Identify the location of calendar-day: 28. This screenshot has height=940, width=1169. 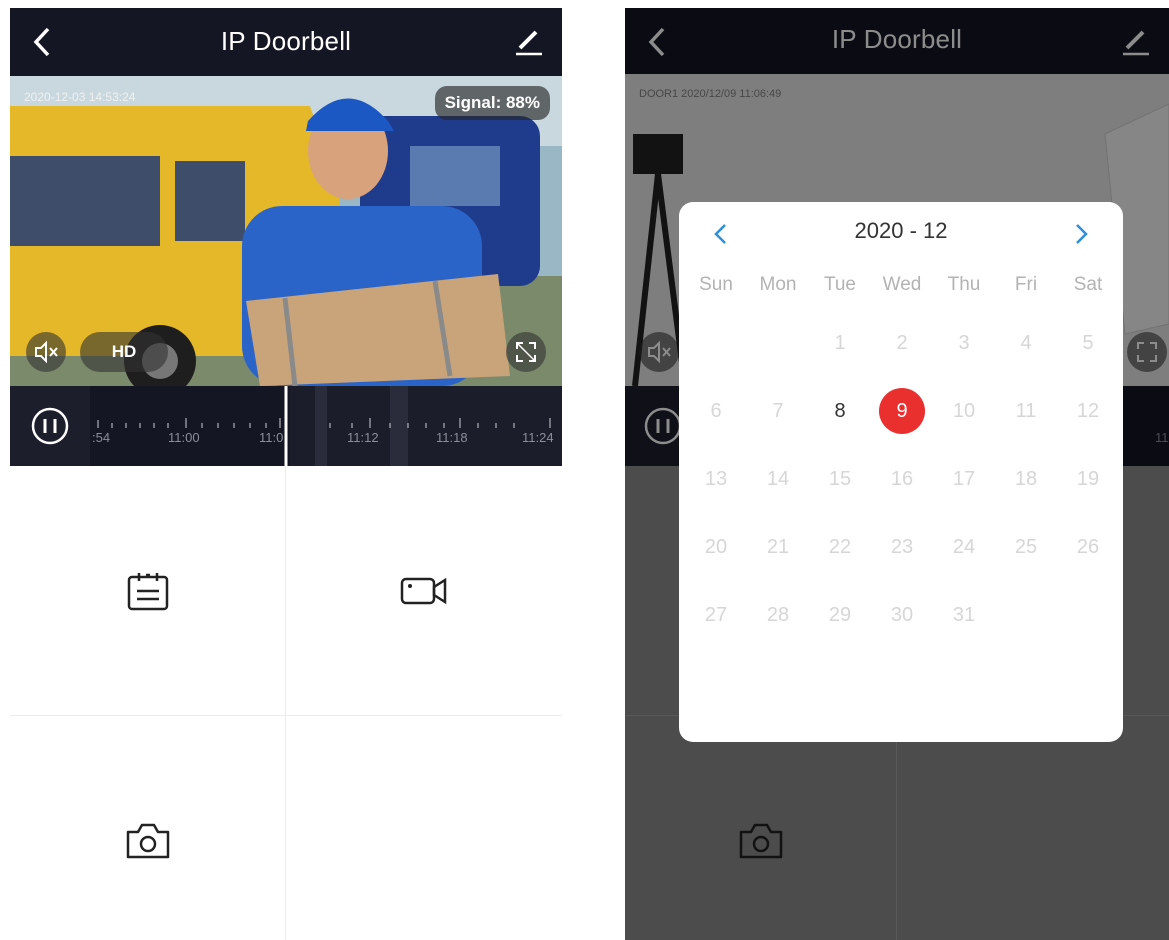
(778, 615).